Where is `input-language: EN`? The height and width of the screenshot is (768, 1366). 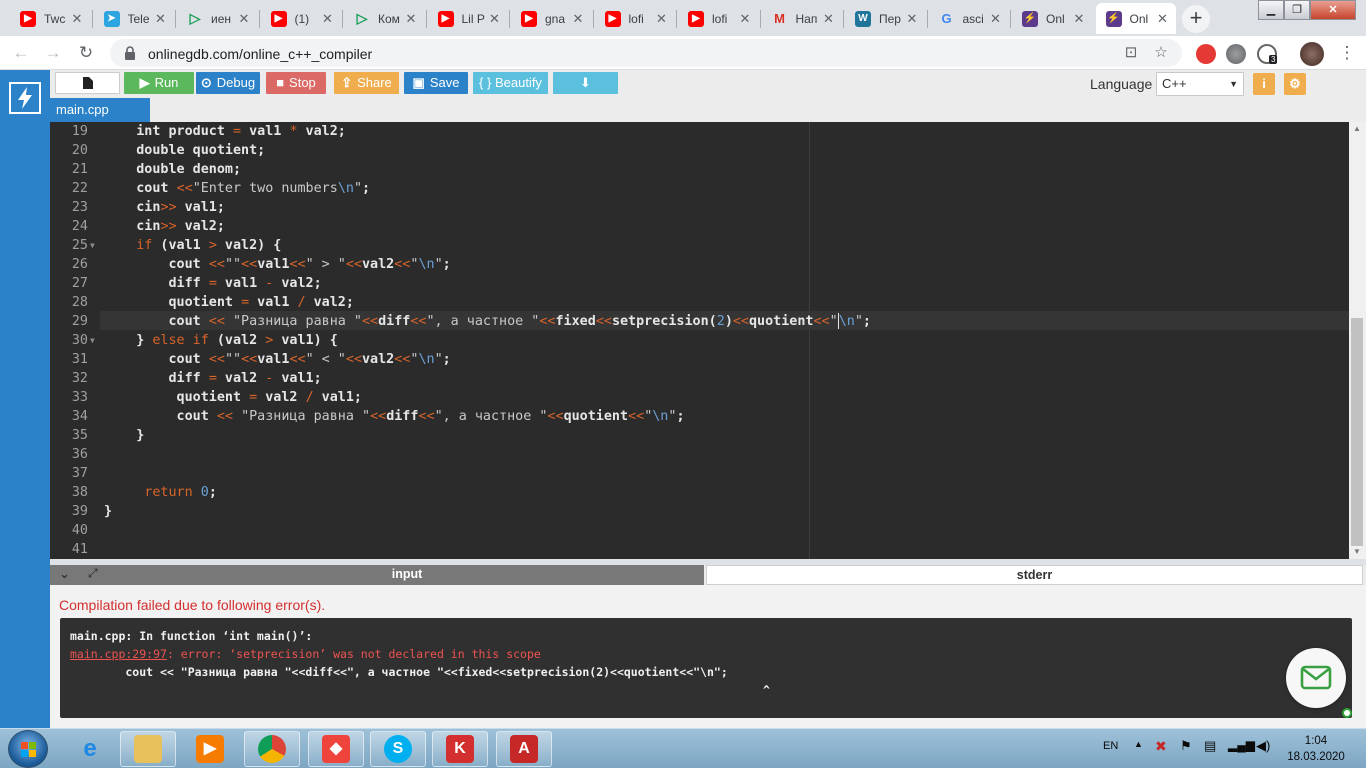 input-language: EN is located at coordinates (1110, 746).